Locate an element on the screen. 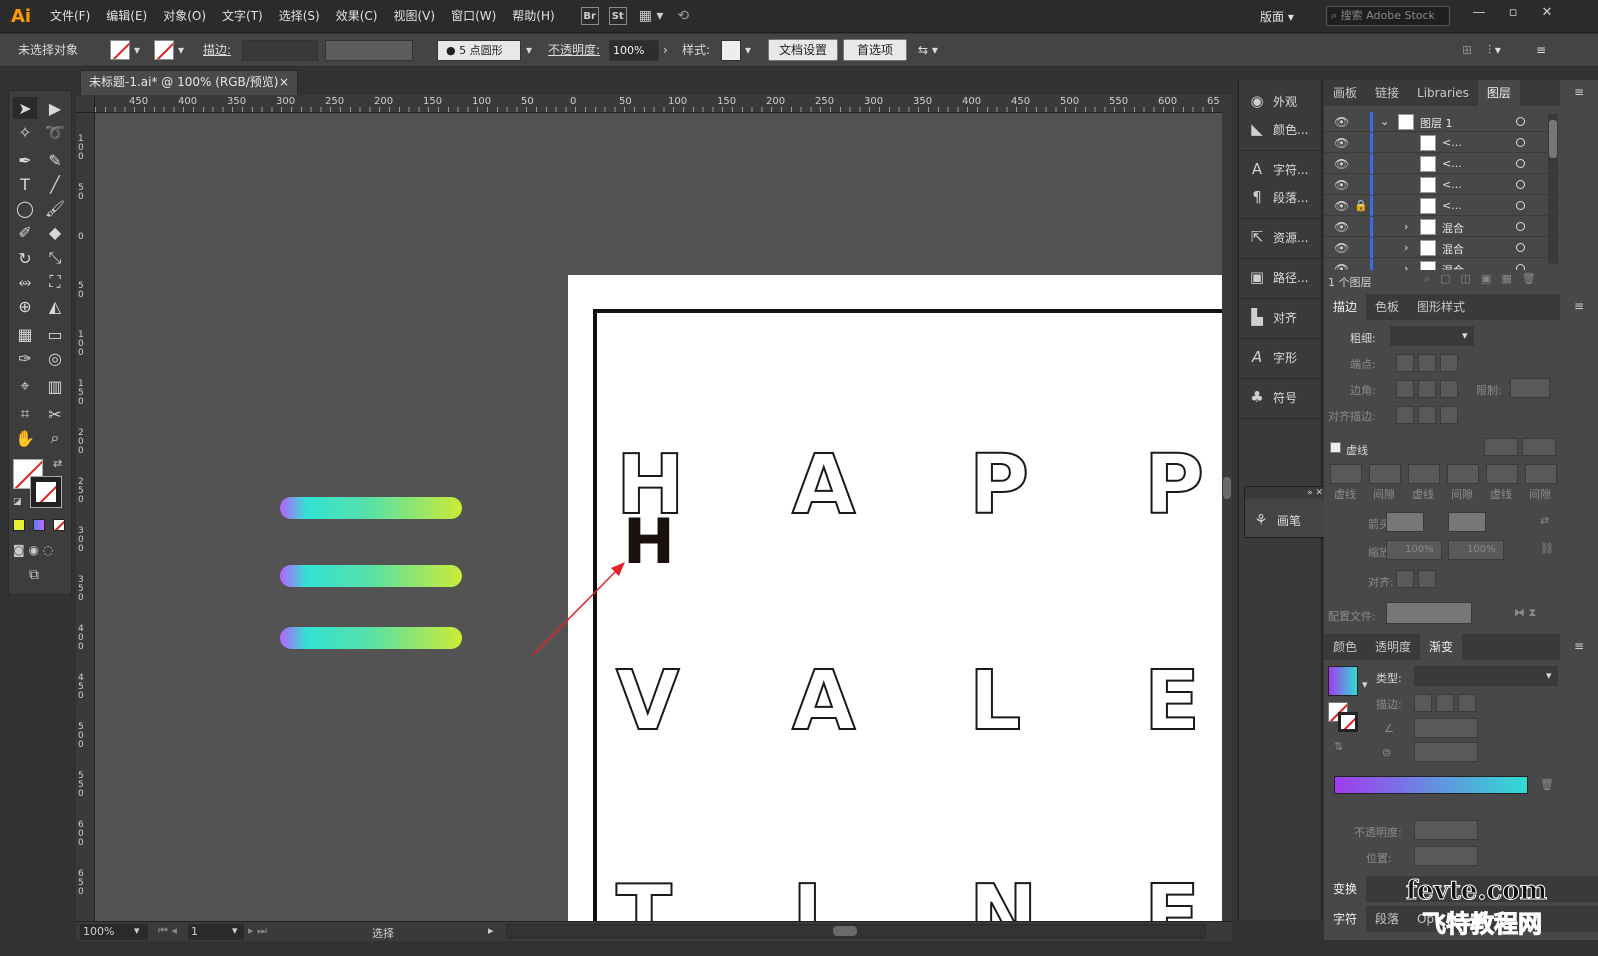 Image resolution: width=1598 pixels, height=956 pixels. menu-type: 文字(T) is located at coordinates (242, 16).